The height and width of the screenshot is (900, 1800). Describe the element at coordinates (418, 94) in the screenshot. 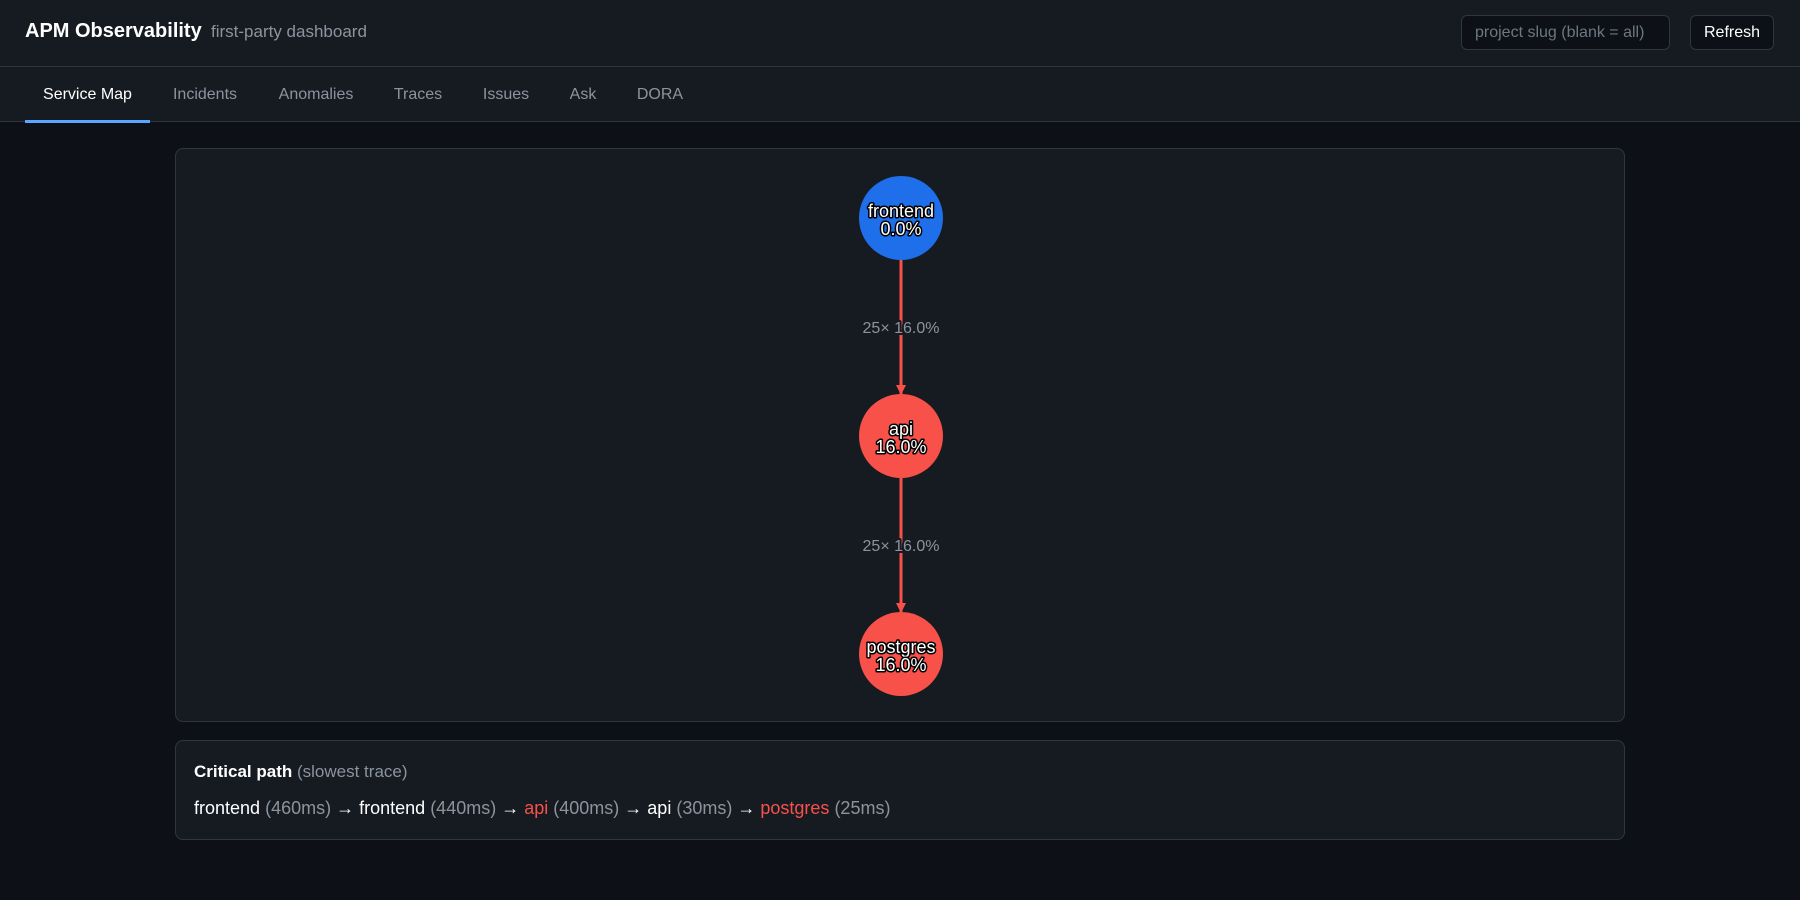

I see `tab-traces: Traces` at that location.